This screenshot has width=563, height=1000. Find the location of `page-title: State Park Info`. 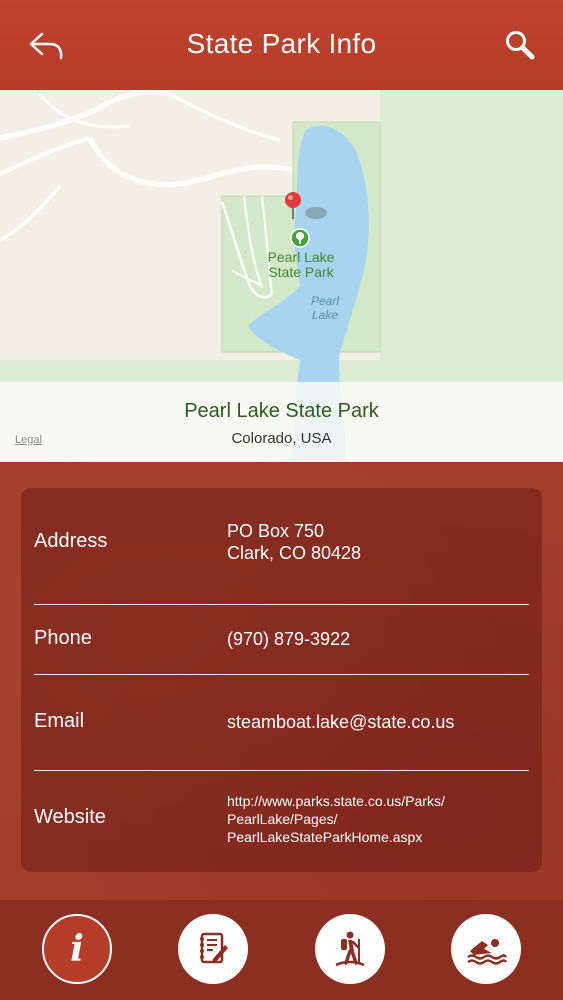

page-title: State Park Info is located at coordinates (281, 43).